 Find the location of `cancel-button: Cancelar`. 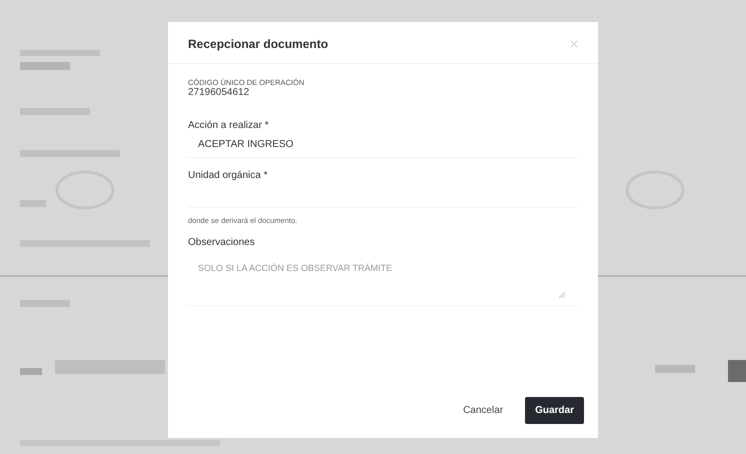

cancel-button: Cancelar is located at coordinates (483, 410).